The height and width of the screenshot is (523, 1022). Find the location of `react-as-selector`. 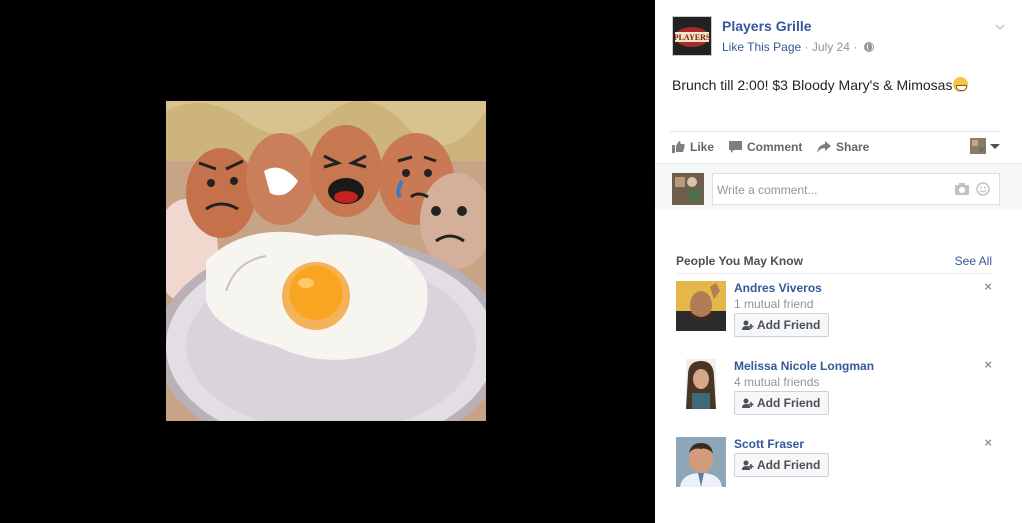

react-as-selector is located at coordinates (985, 146).